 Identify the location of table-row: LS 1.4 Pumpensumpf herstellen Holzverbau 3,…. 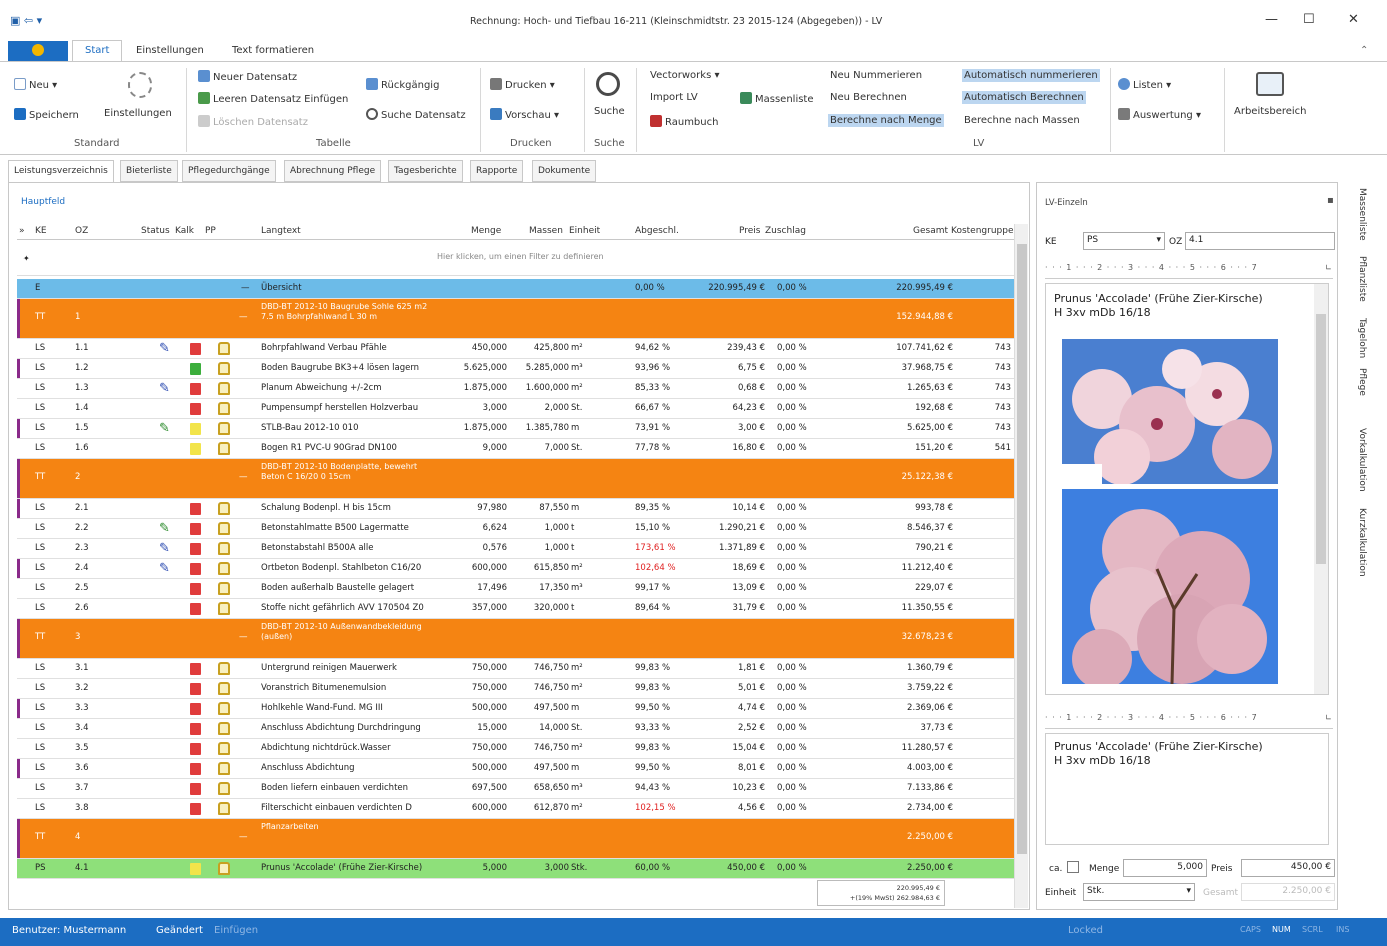
(517, 409).